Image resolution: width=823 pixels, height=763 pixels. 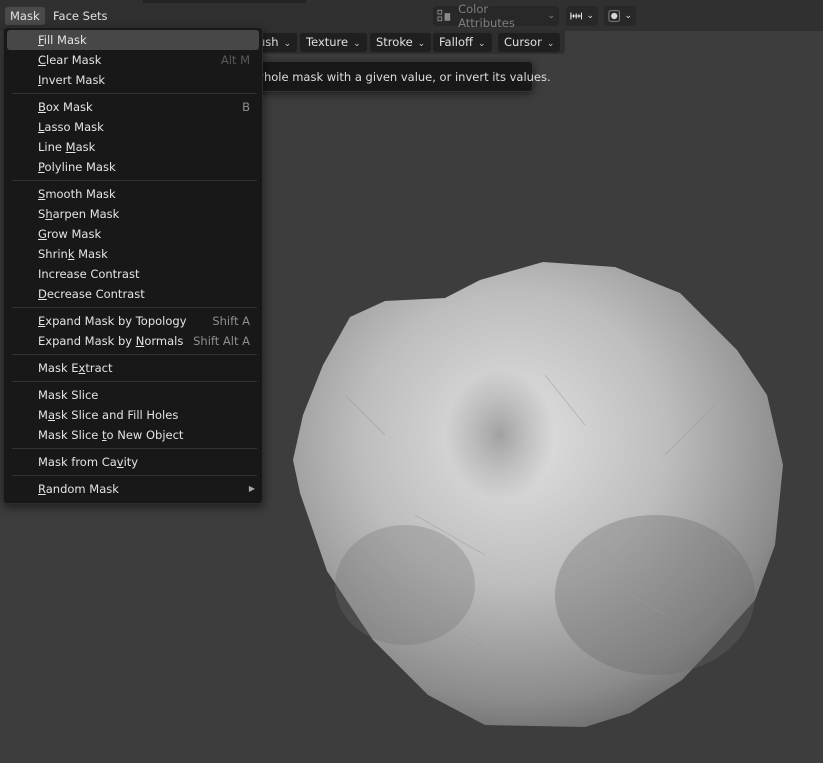 I want to click on menu-item-mask-slice-fill-holes: Mask Slice and Fill Holes, so click(x=133, y=415).